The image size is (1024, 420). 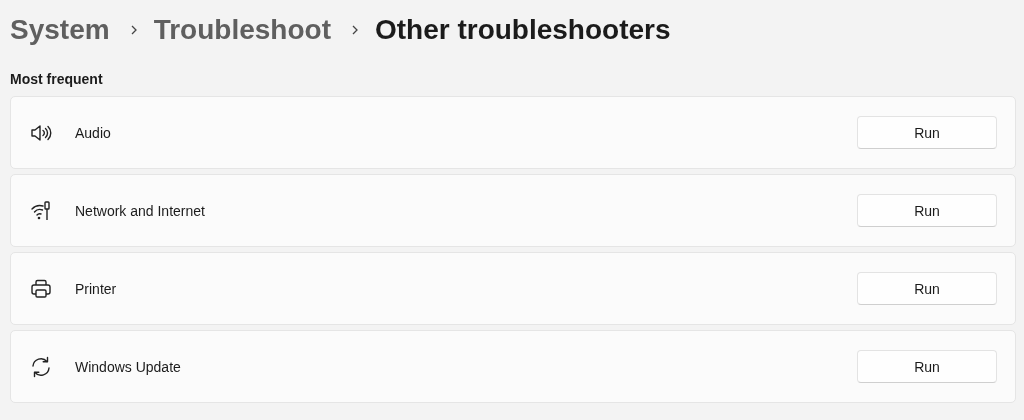 What do you see at coordinates (60, 30) in the screenshot?
I see `breadcrumb-link: System` at bounding box center [60, 30].